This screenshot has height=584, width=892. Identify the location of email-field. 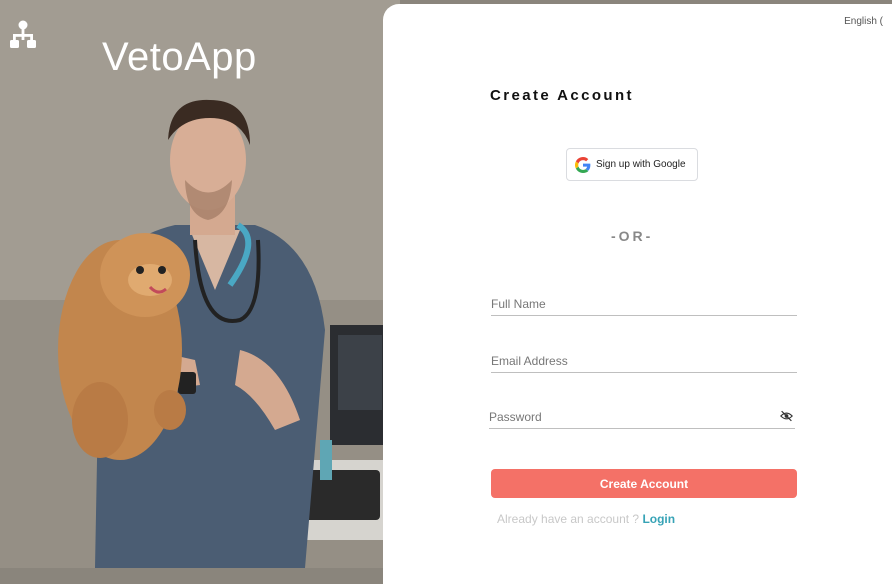
(644, 361).